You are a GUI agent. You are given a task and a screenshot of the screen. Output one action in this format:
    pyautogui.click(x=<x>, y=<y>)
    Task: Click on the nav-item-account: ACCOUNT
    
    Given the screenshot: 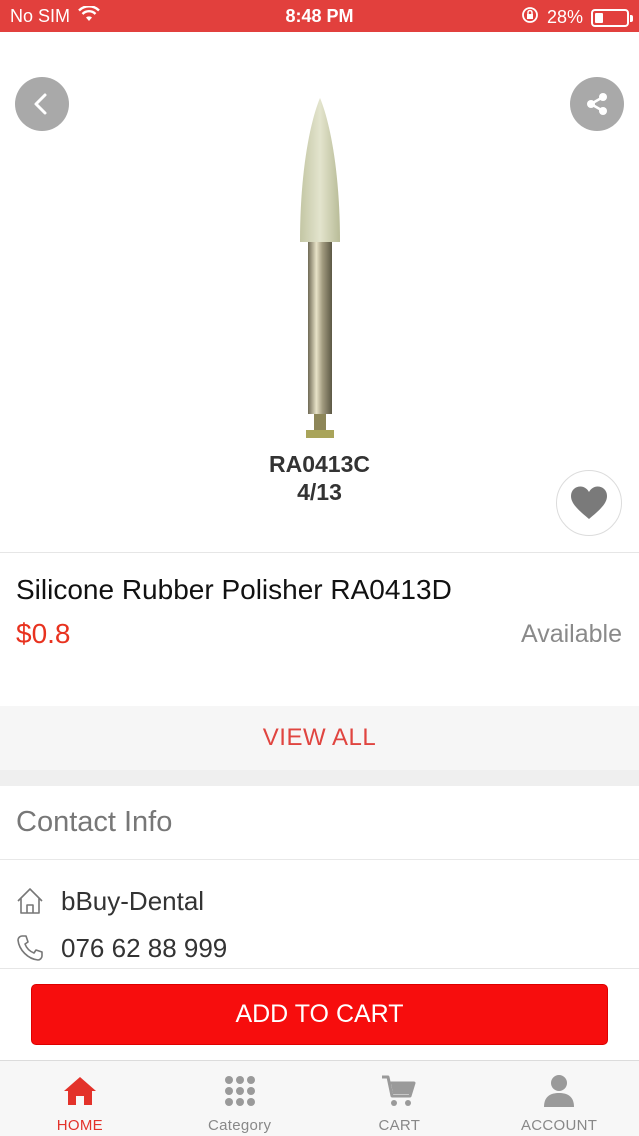 What is the action you would take?
    pyautogui.click(x=559, y=1098)
    